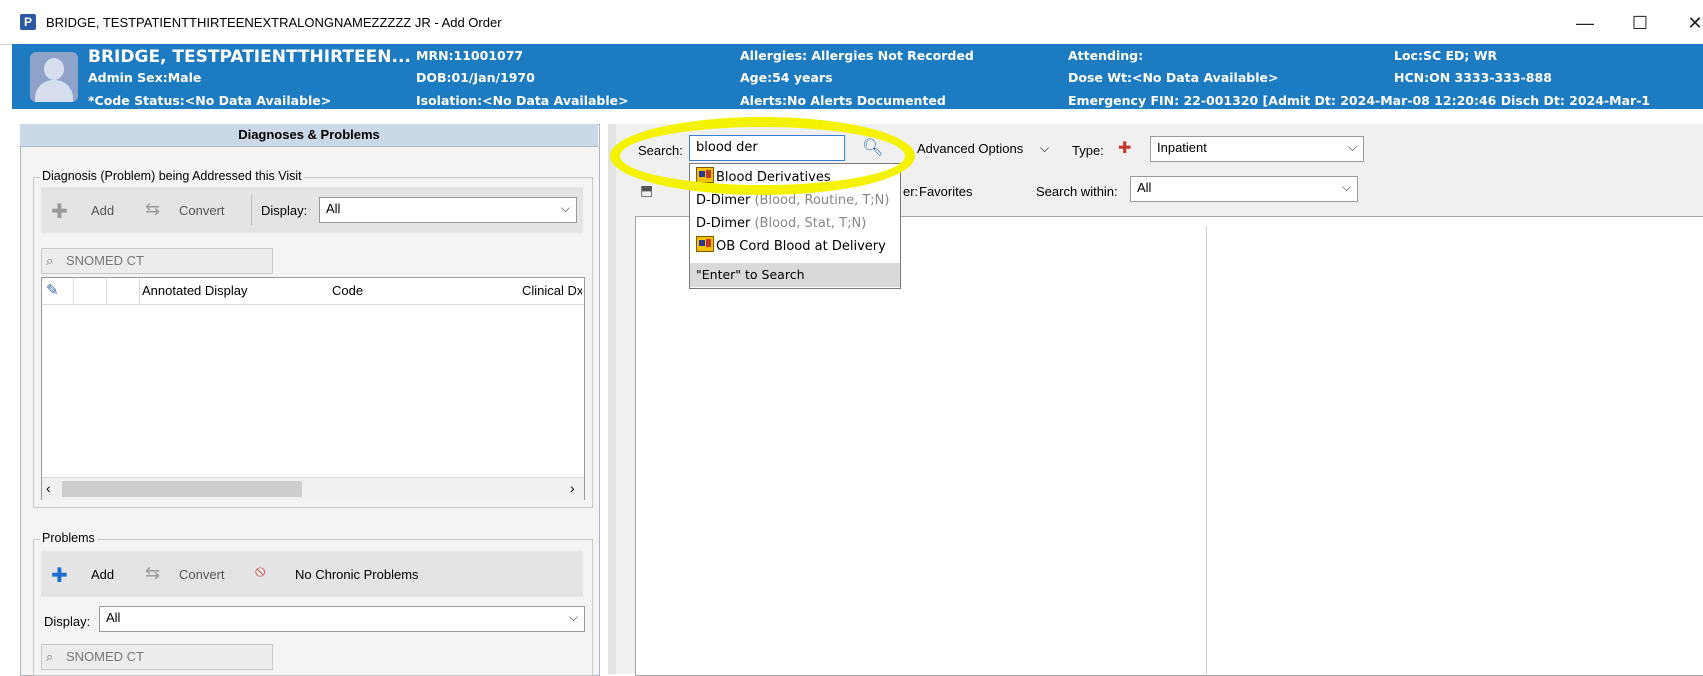 This screenshot has height=676, width=1703. What do you see at coordinates (786, 77) in the screenshot?
I see `age: Age:54 years` at bounding box center [786, 77].